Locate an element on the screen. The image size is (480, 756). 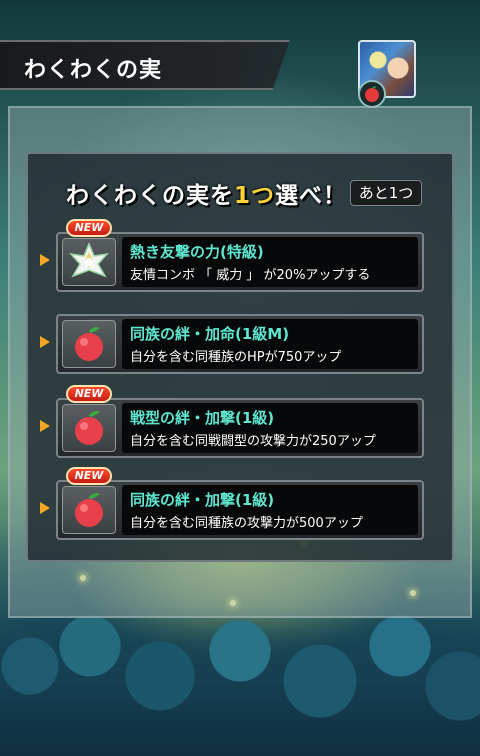
title-bar: わくわくの実 is located at coordinates (145, 65).